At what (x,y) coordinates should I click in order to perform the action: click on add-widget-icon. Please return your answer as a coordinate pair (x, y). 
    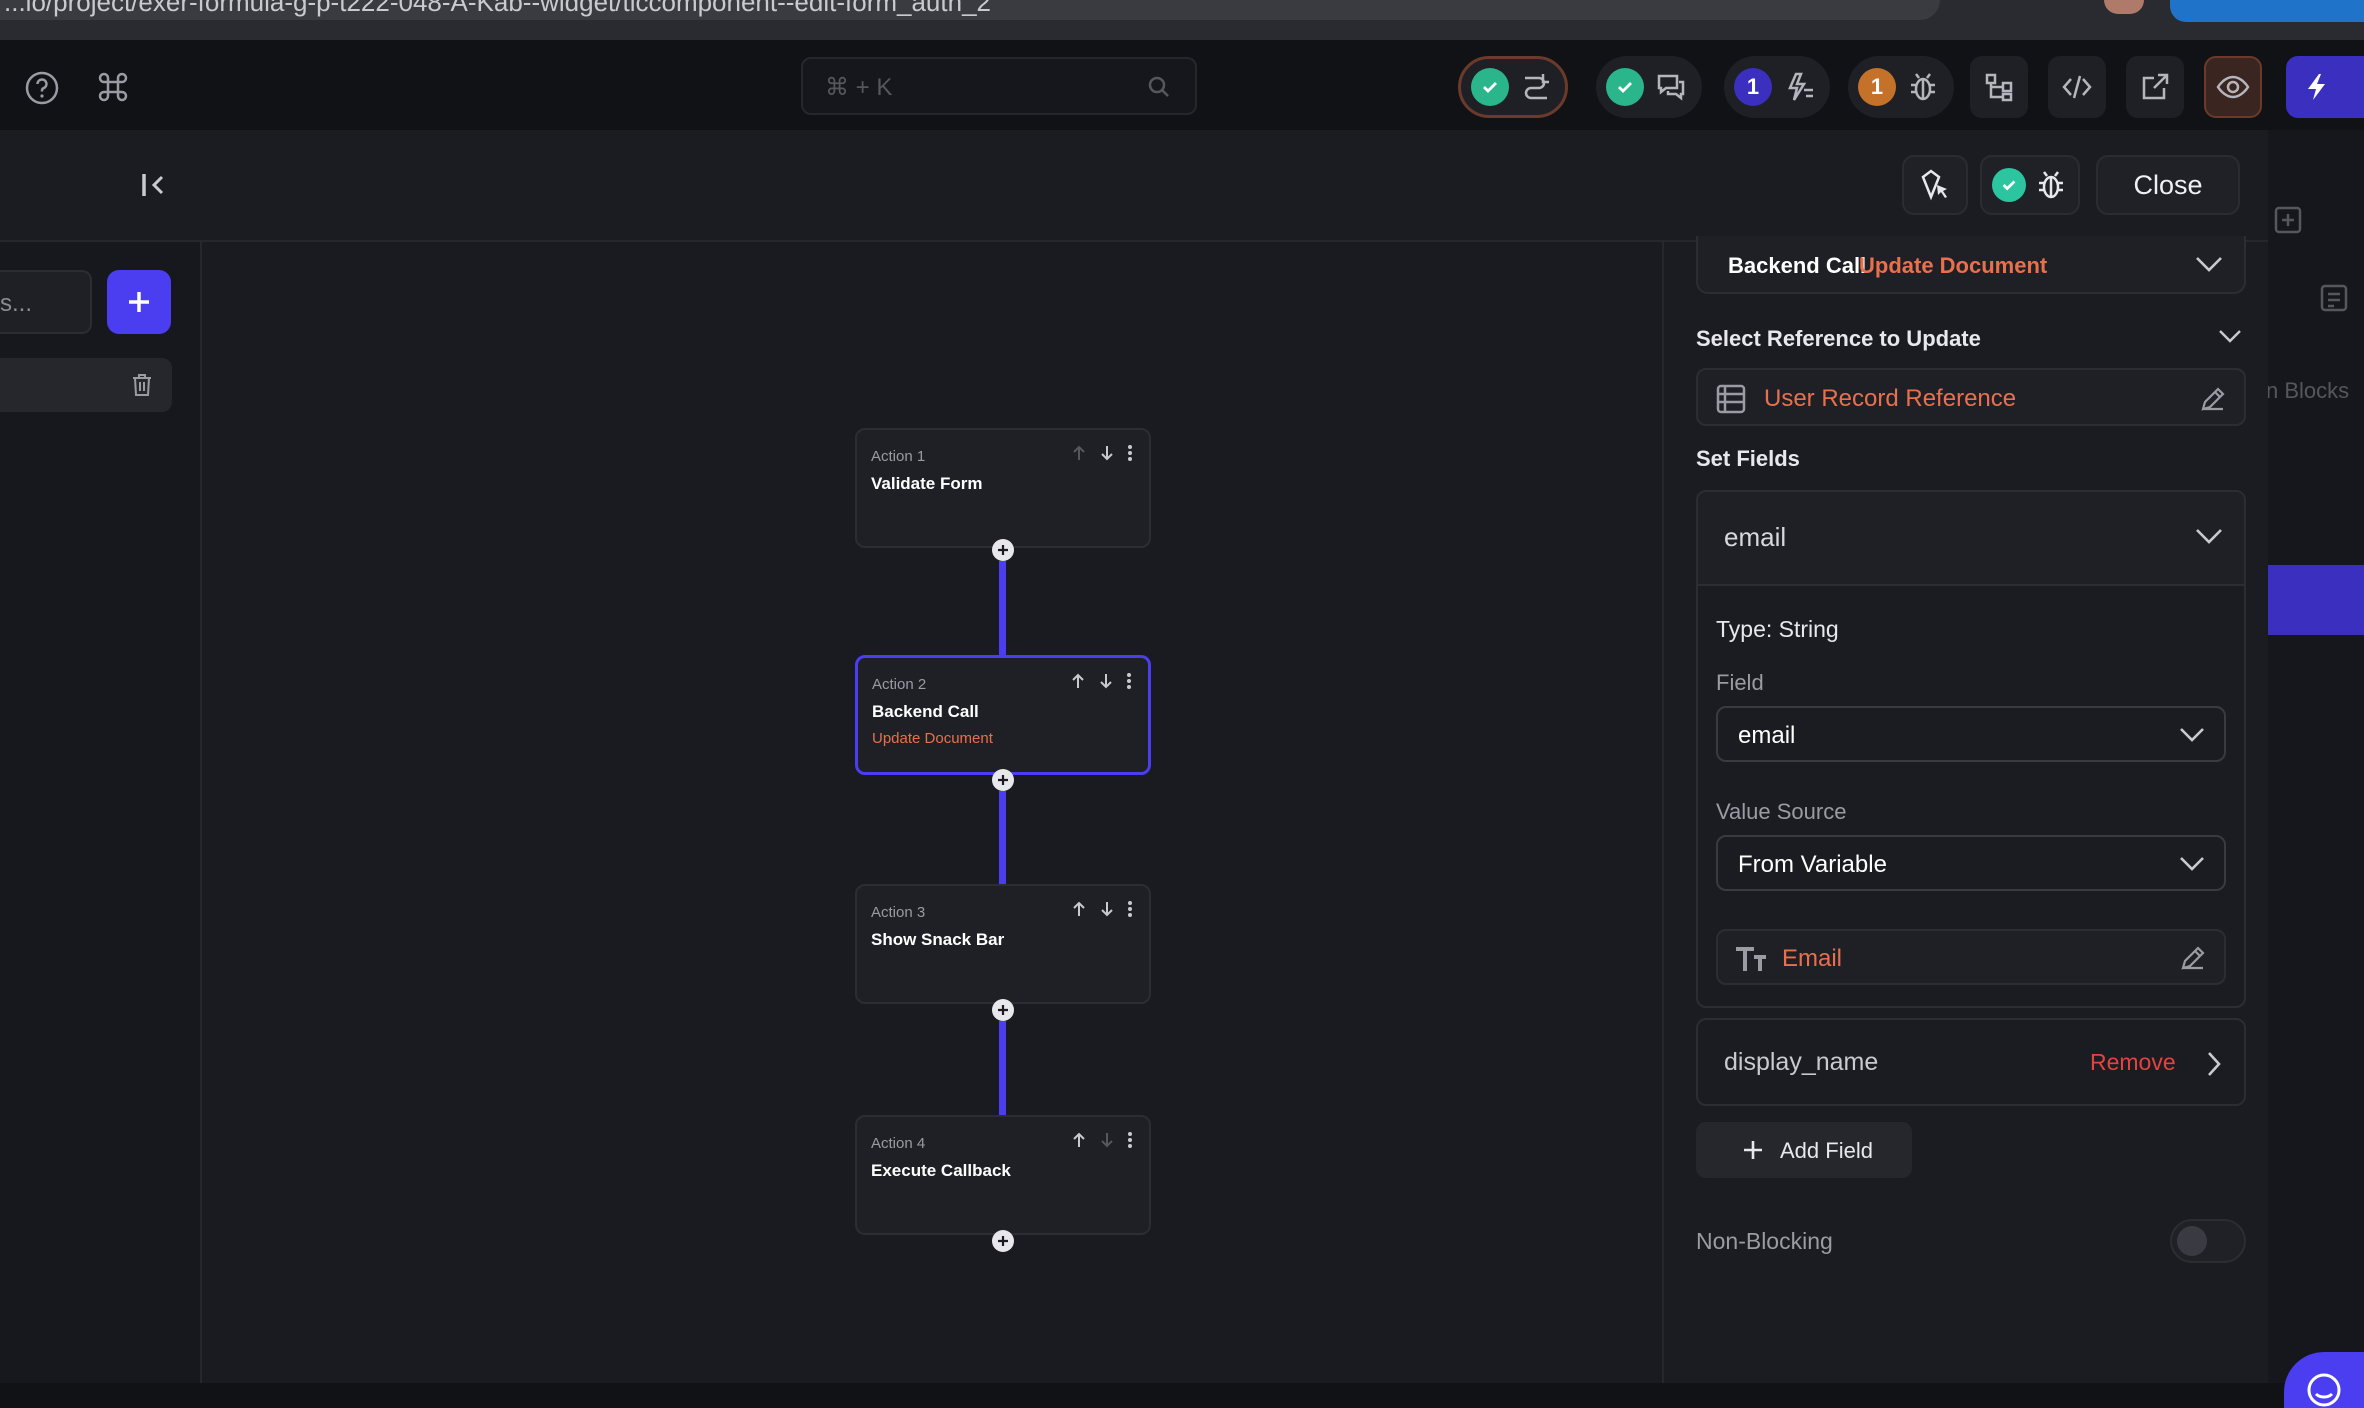
    Looking at the image, I should click on (2288, 220).